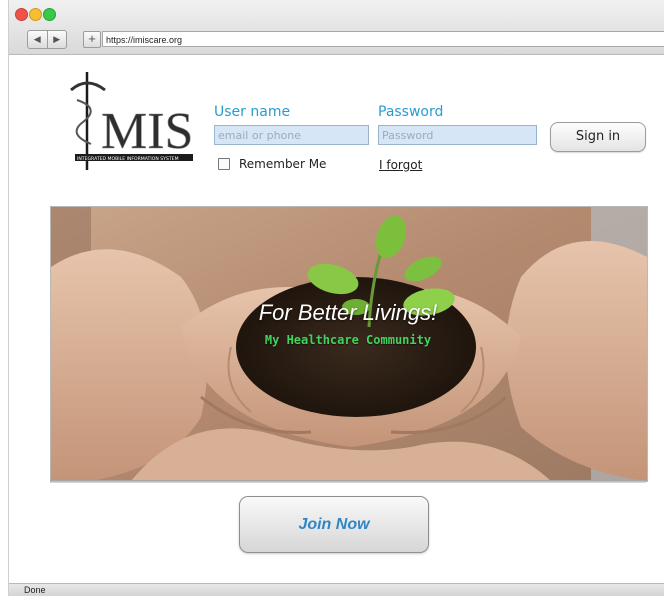 The width and height of the screenshot is (664, 597). I want to click on caduceus-logo-icon: MIS INTEGRATED MOBILE INFORMATION SYSTEM, so click(132, 121).